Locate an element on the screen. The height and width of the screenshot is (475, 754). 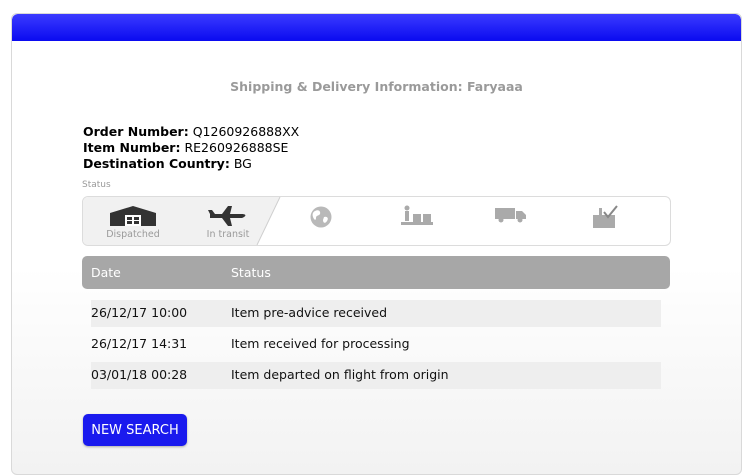
new-search-button: NEW SEARCH is located at coordinates (135, 430).